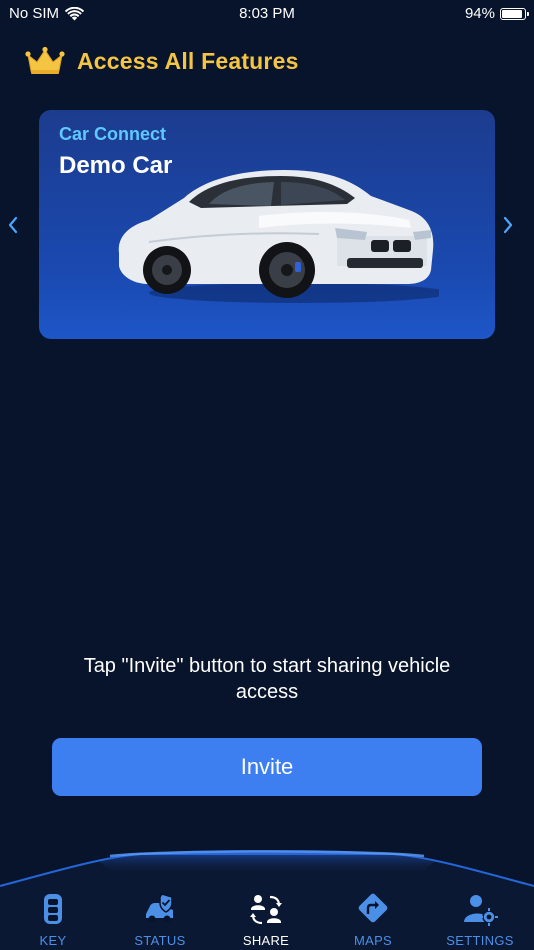 This screenshot has width=534, height=950. Describe the element at coordinates (479, 13) in the screenshot. I see `battery-percent: 94%` at that location.